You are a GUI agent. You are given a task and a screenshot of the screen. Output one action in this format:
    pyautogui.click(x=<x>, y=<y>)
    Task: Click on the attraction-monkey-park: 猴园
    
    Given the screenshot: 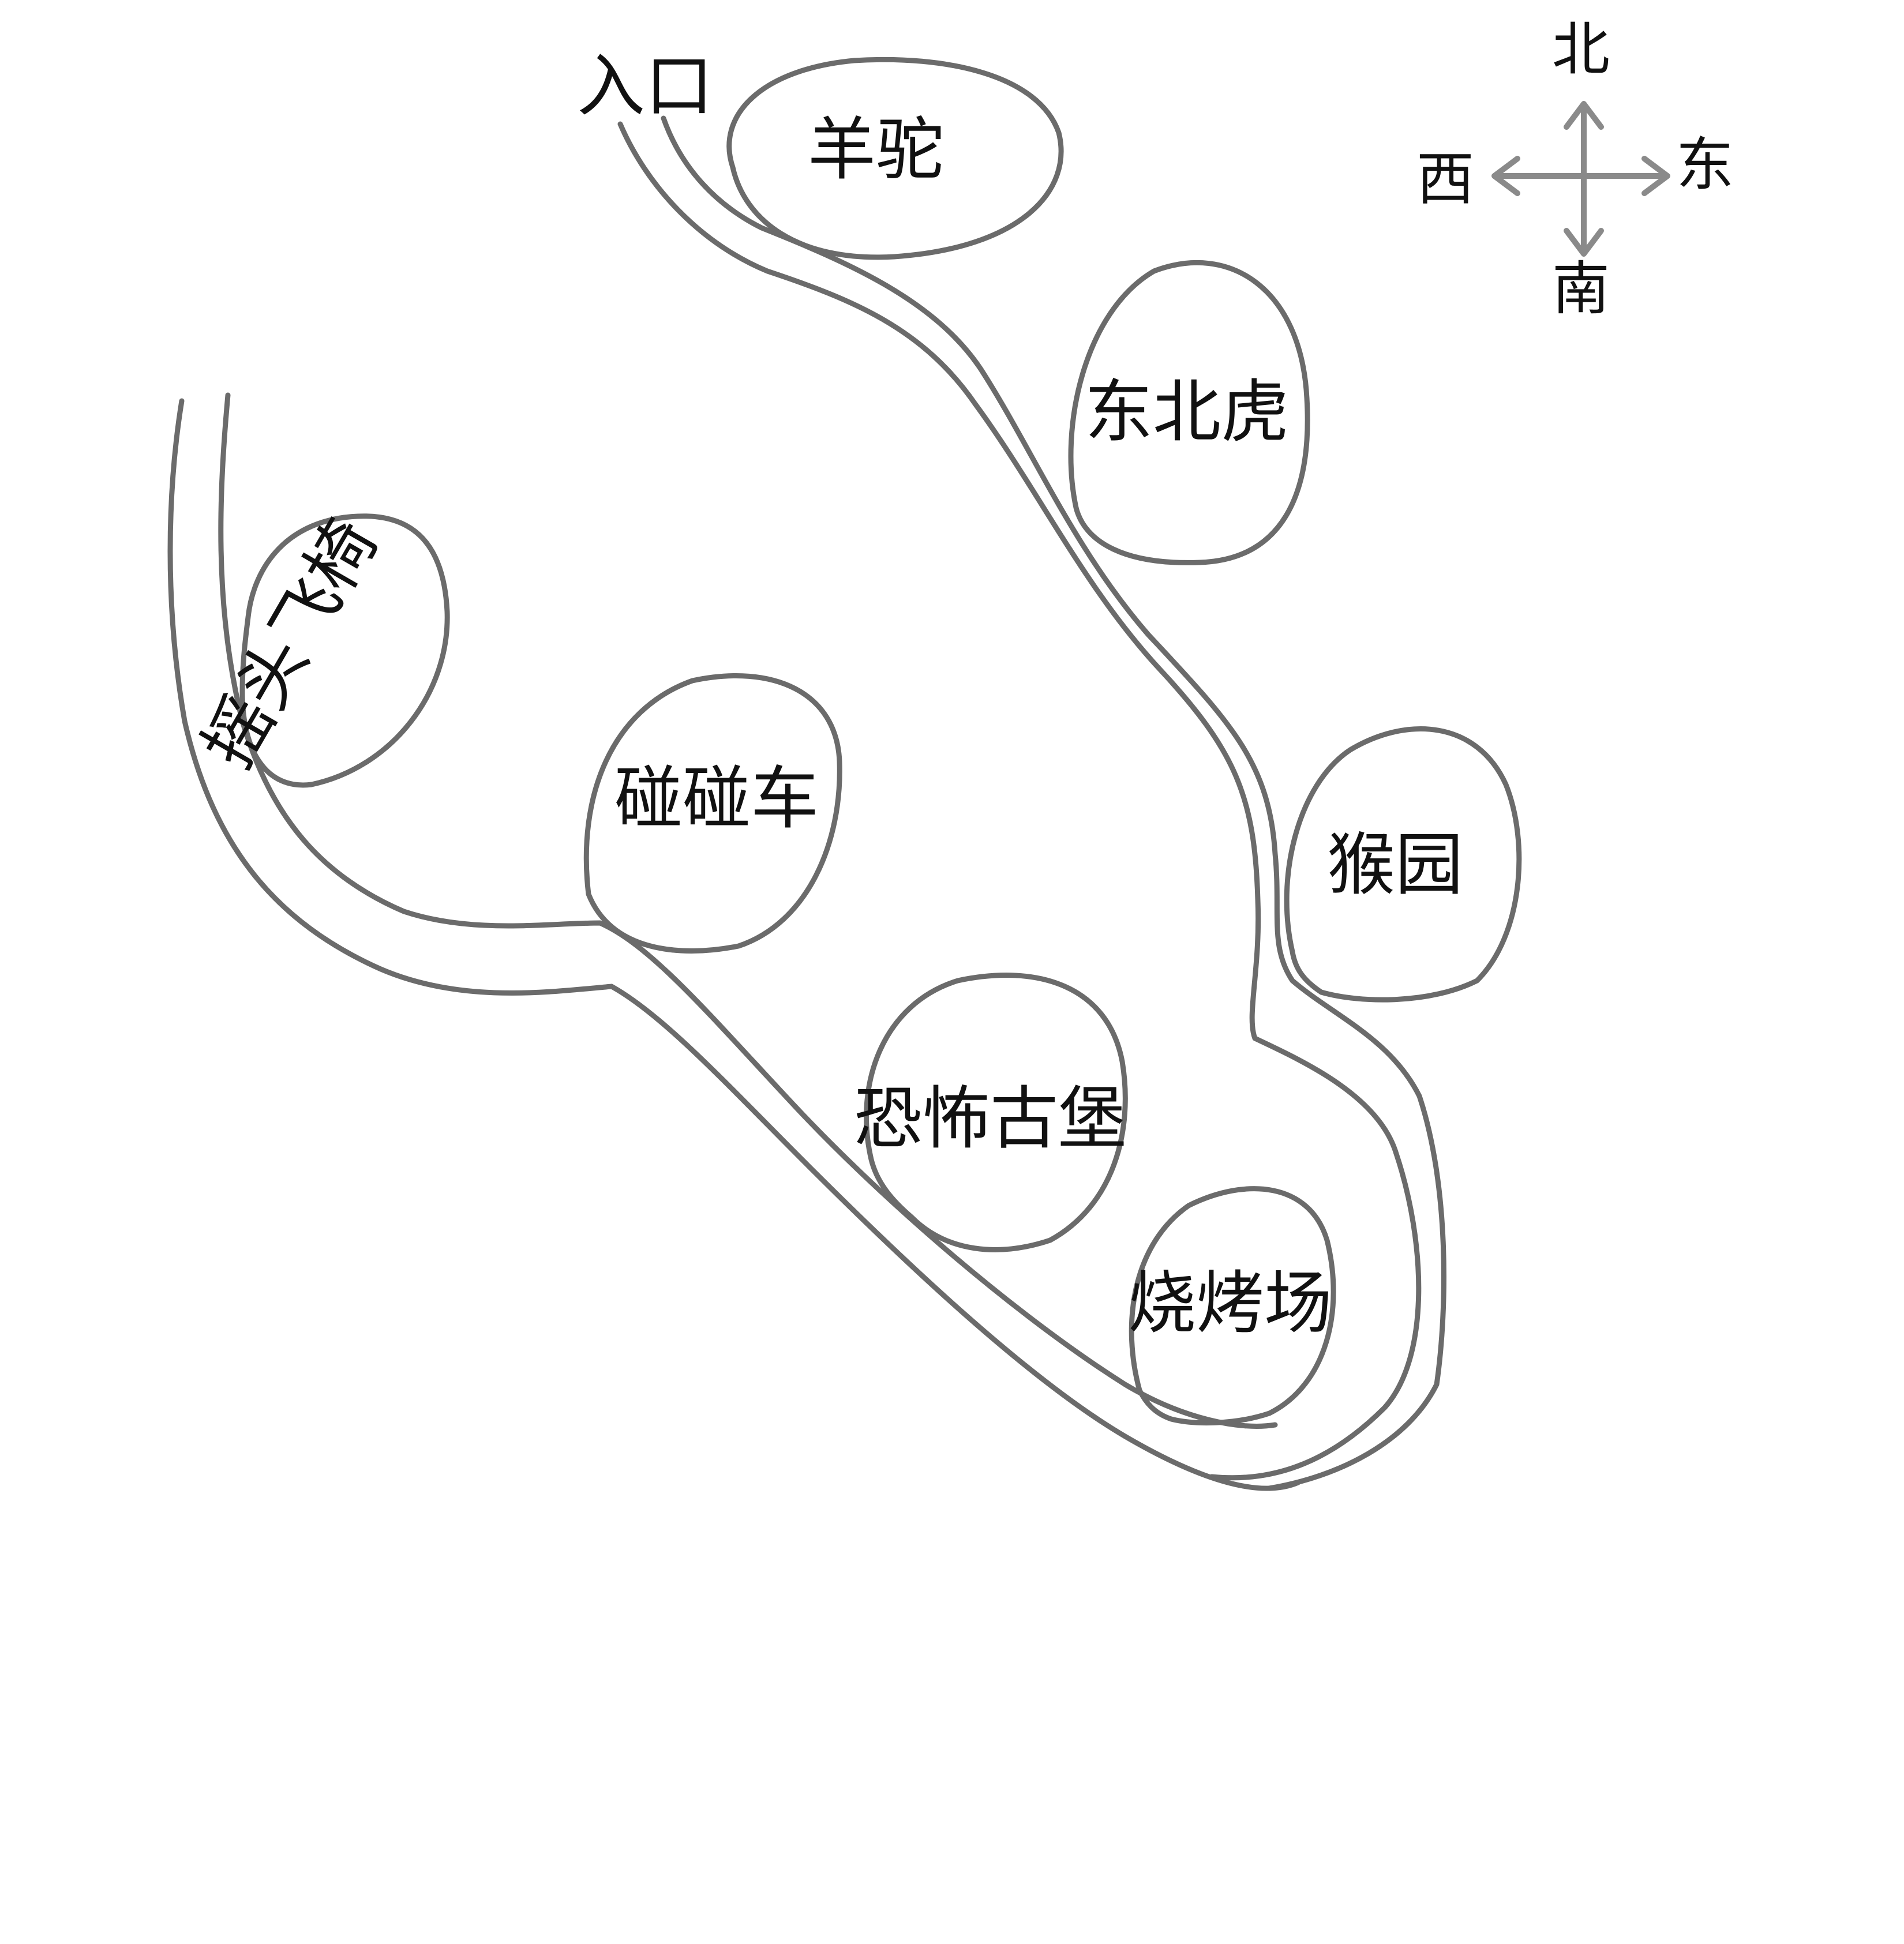 What is the action you would take?
    pyautogui.click(x=1403, y=864)
    